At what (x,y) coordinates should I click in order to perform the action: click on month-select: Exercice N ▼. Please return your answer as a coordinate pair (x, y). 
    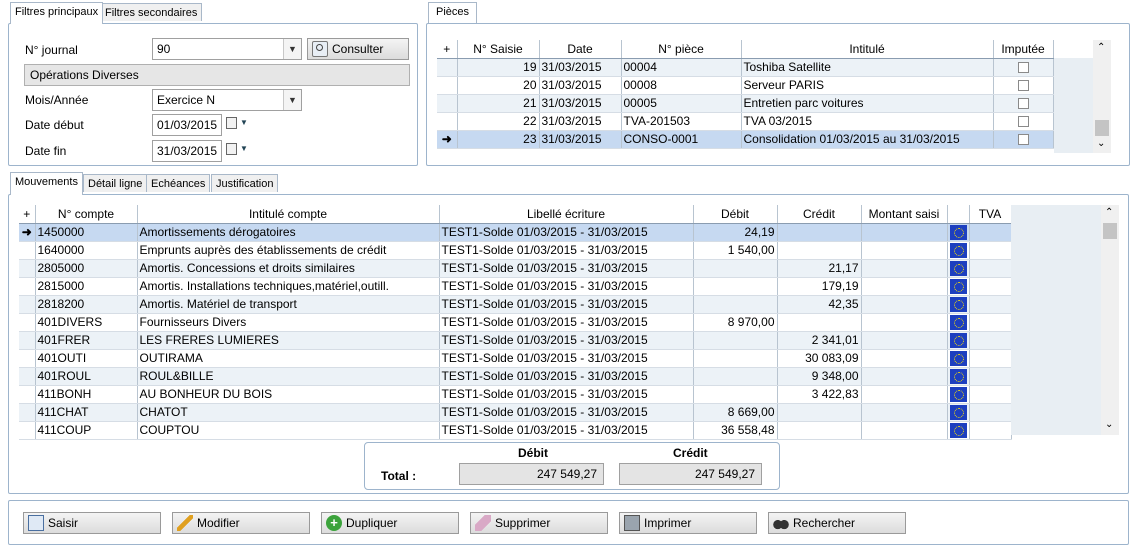
    Looking at the image, I should click on (227, 100).